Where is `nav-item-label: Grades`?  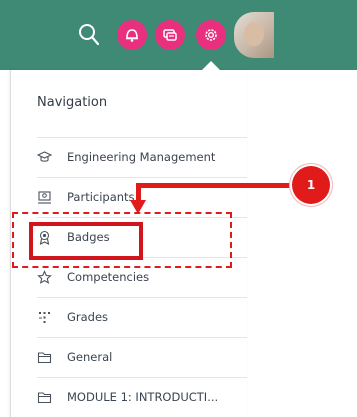
nav-item-label: Grades is located at coordinates (88, 317).